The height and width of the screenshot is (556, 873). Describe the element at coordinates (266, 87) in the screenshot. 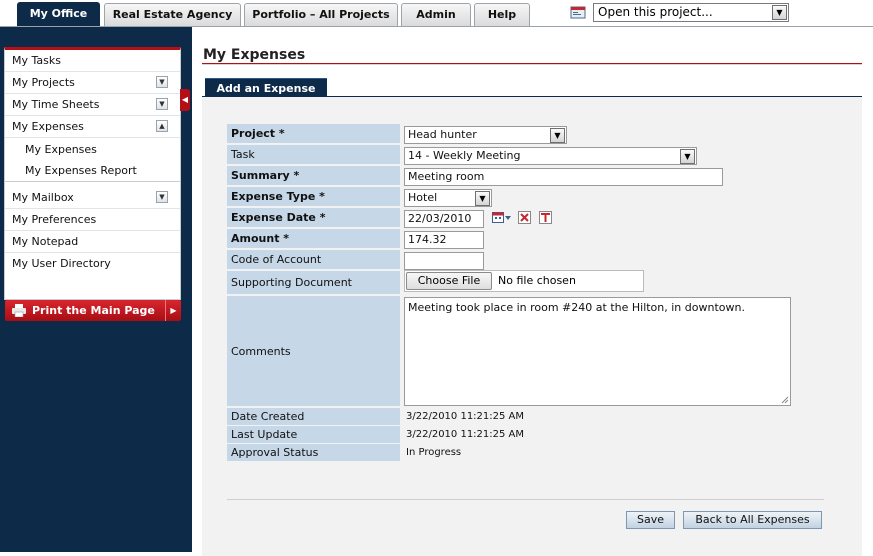

I see `tab-add-an-expense: Add an Expense` at that location.